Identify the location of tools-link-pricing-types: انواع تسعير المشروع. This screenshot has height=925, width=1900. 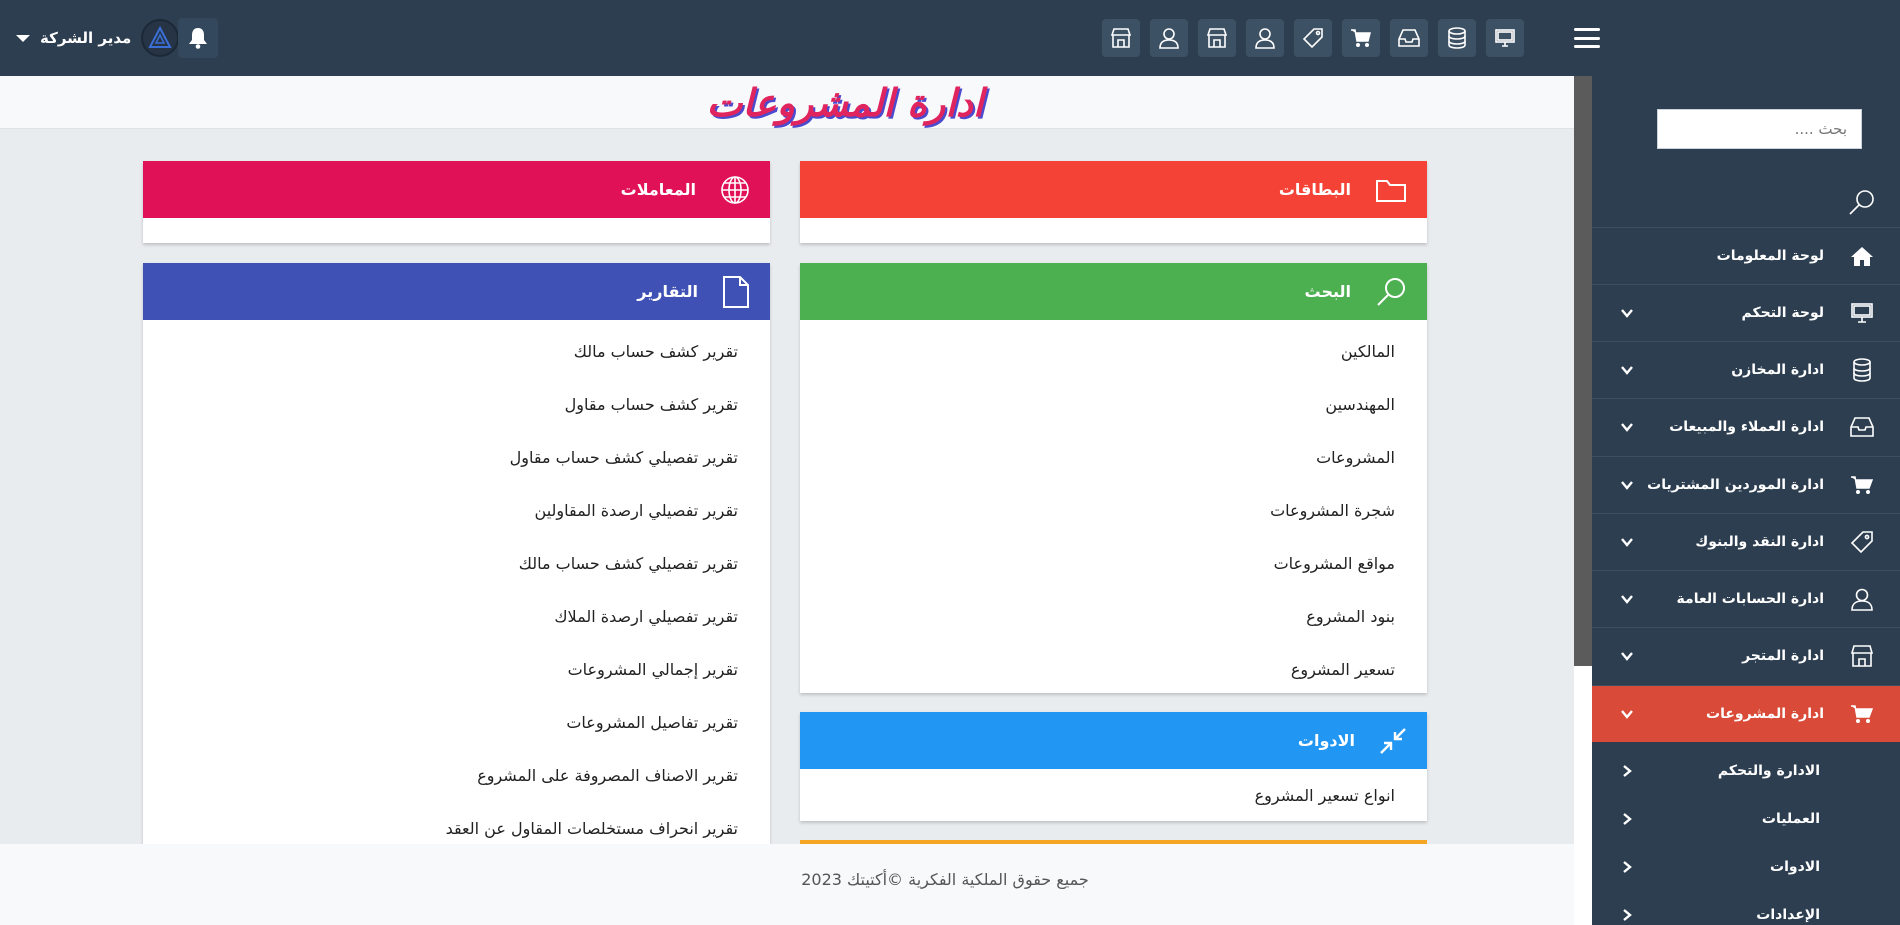
(1097, 795).